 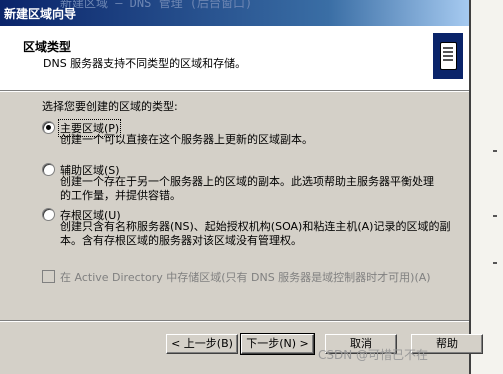 I want to click on radio-description-primary: 创建一个可以直接在这个服务器上更新的区域副本。, so click(x=186, y=139).